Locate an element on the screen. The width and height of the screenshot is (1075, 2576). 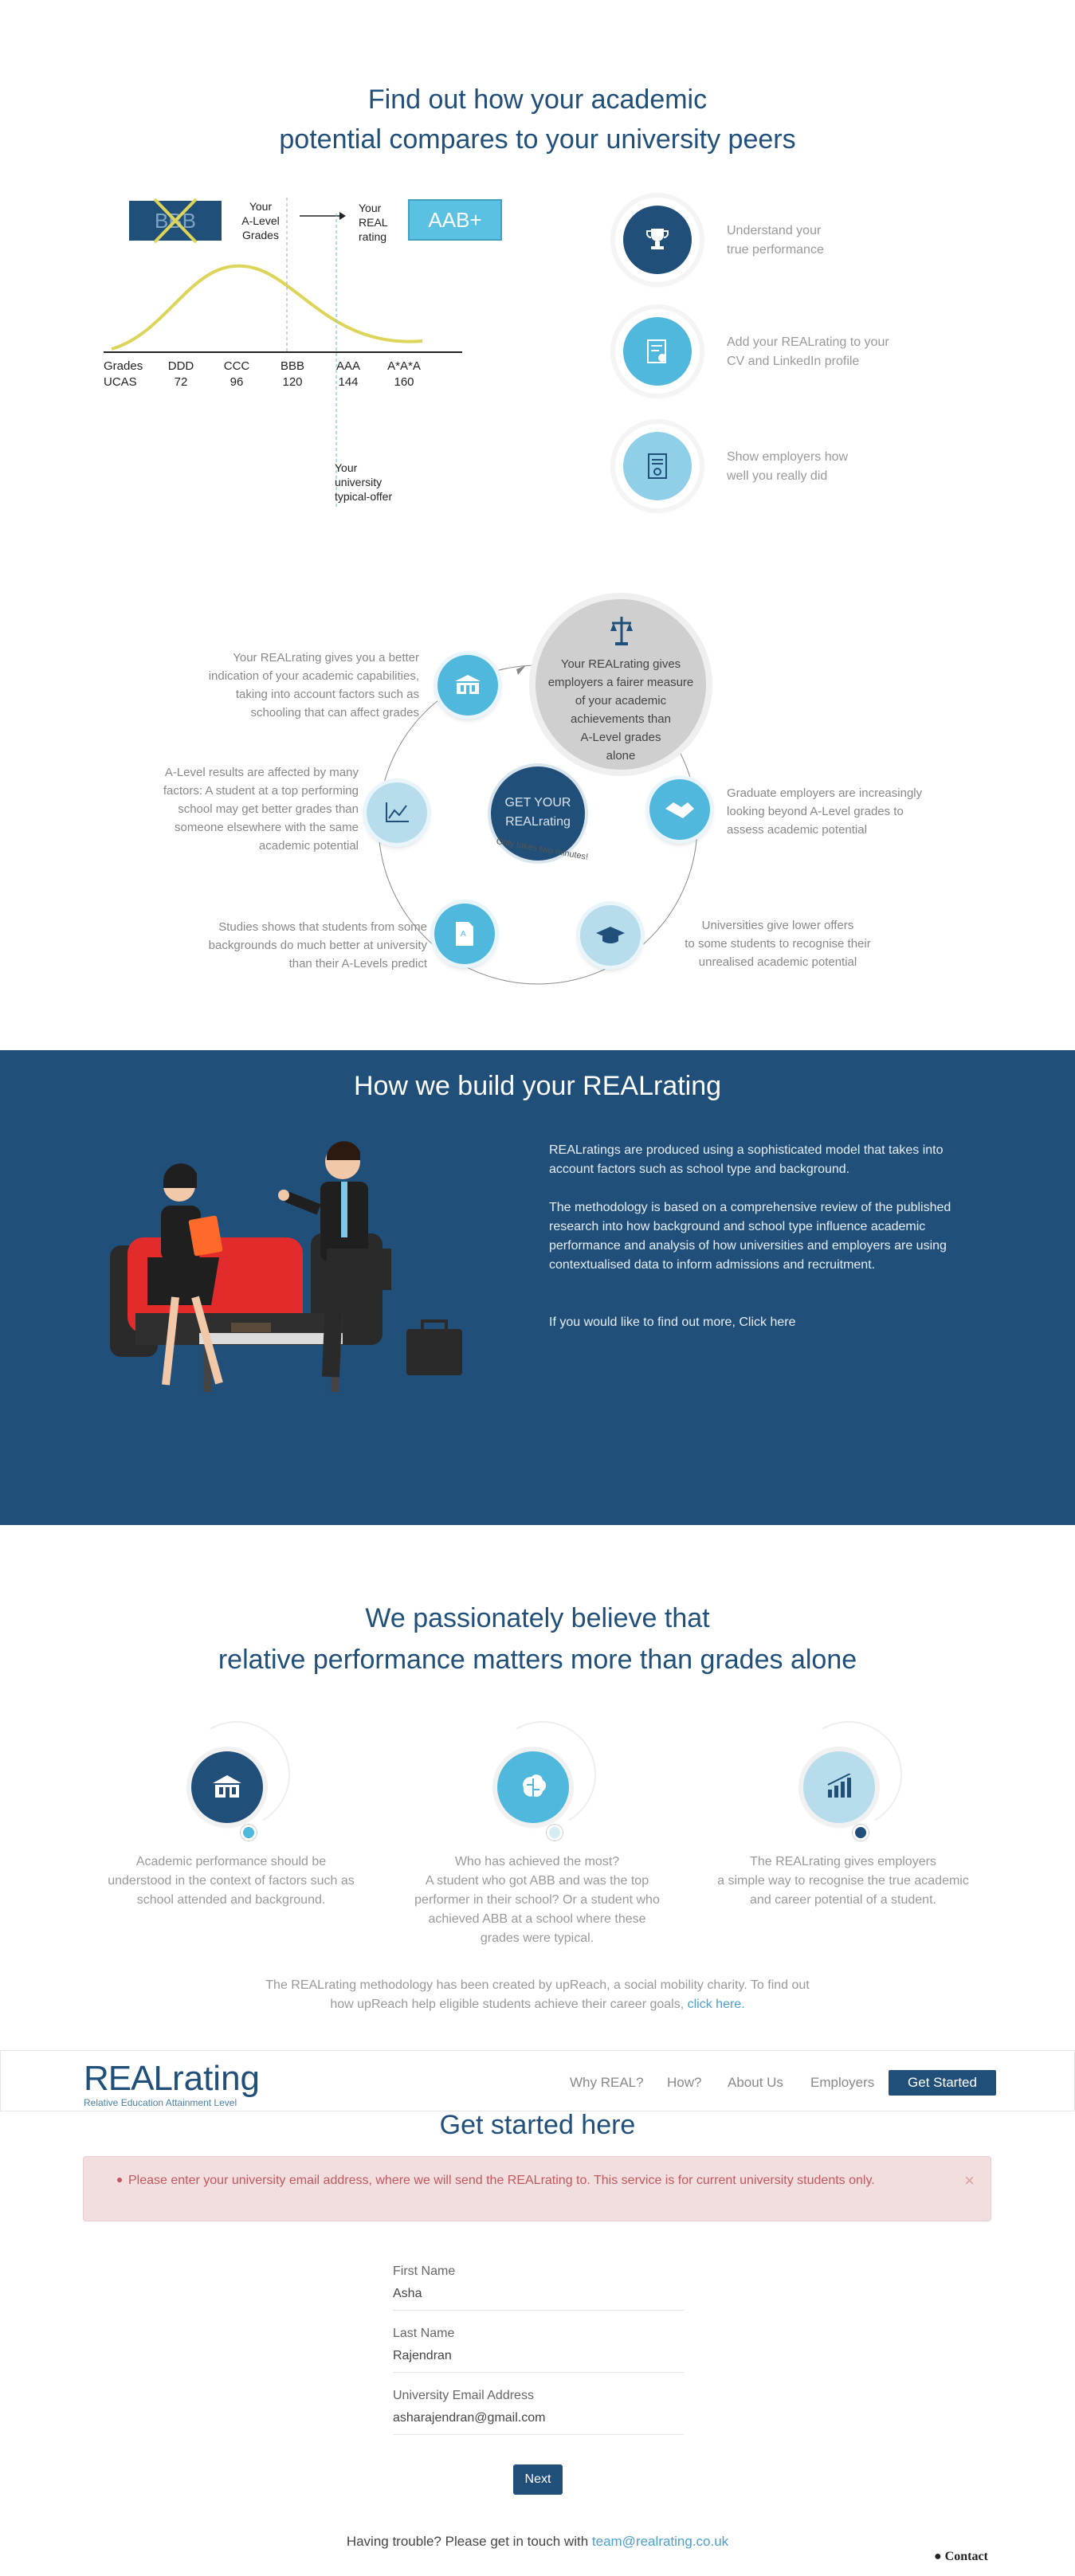
big-circle-line: employers a fairer measure is located at coordinates (620, 682).